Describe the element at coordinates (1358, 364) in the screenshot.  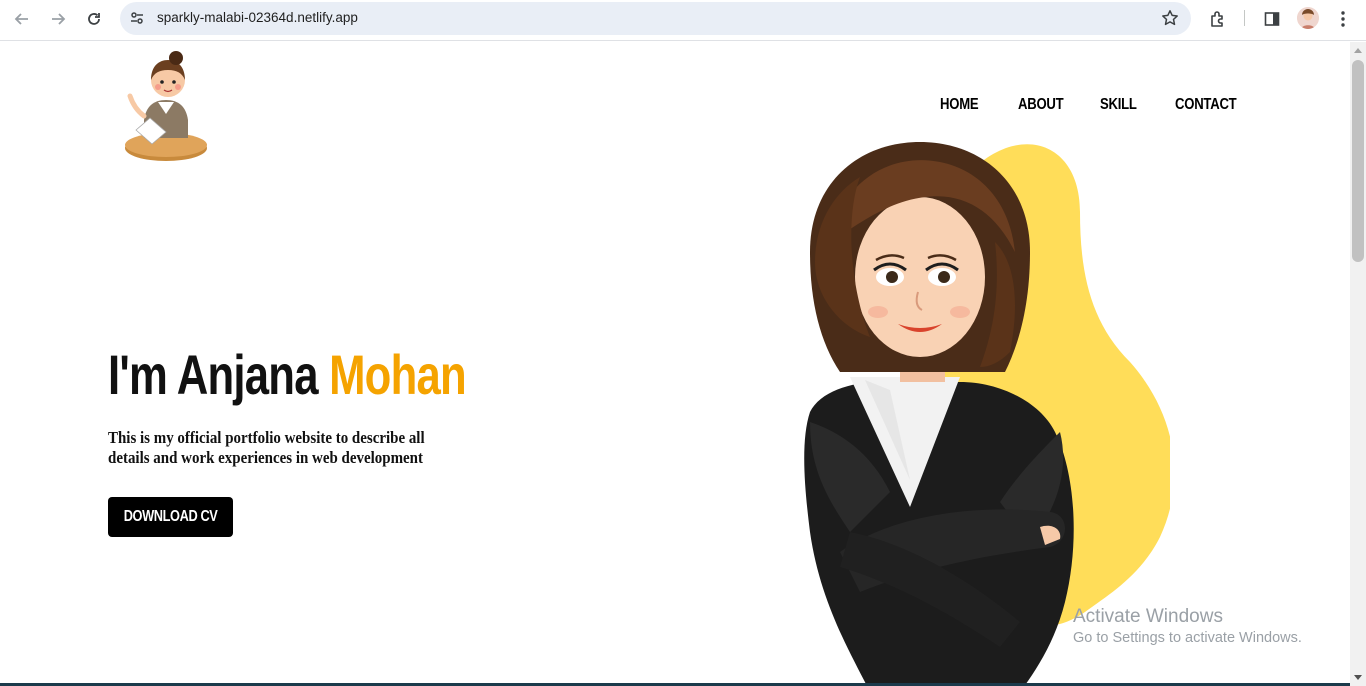
I see `vertical-scrollbar` at that location.